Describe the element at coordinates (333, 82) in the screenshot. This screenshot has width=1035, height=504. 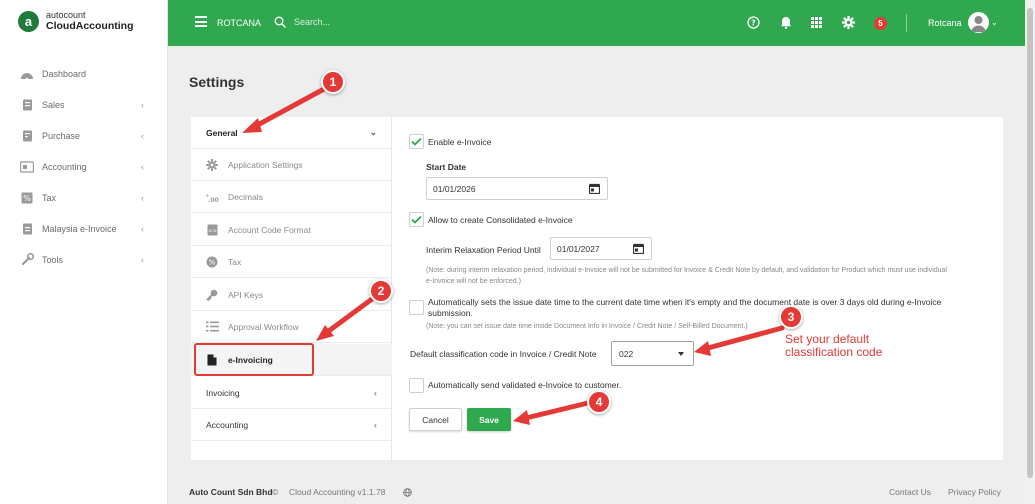
I see `step-1-marker: 1` at that location.